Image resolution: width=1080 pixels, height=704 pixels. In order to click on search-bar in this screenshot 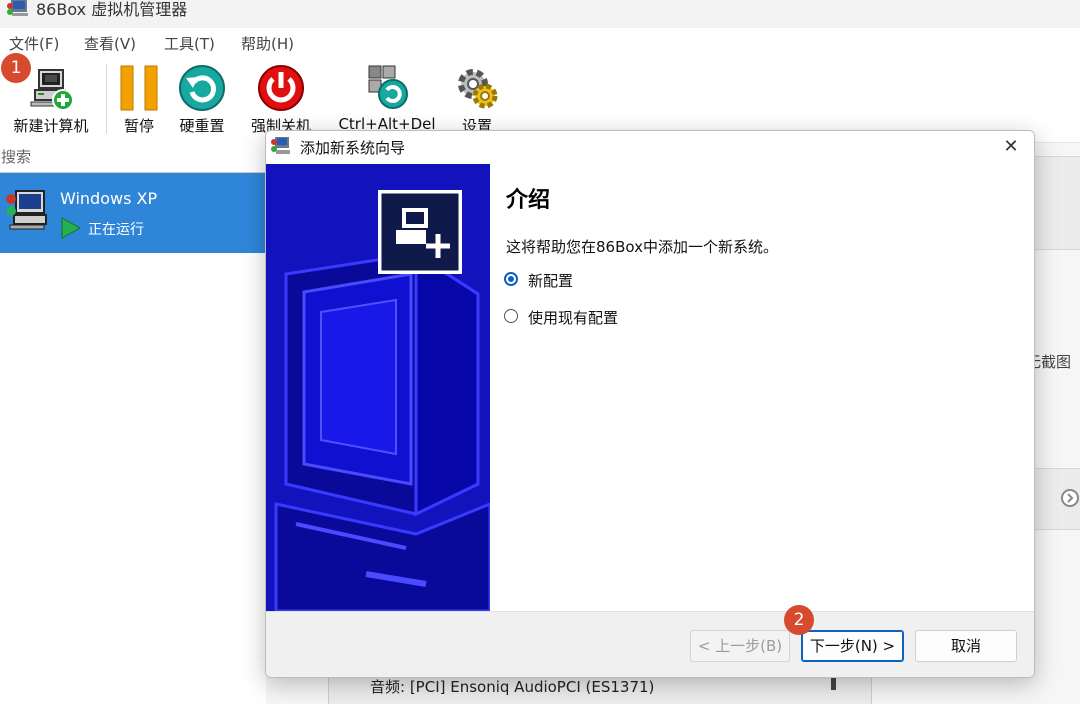, I will do `click(133, 157)`.